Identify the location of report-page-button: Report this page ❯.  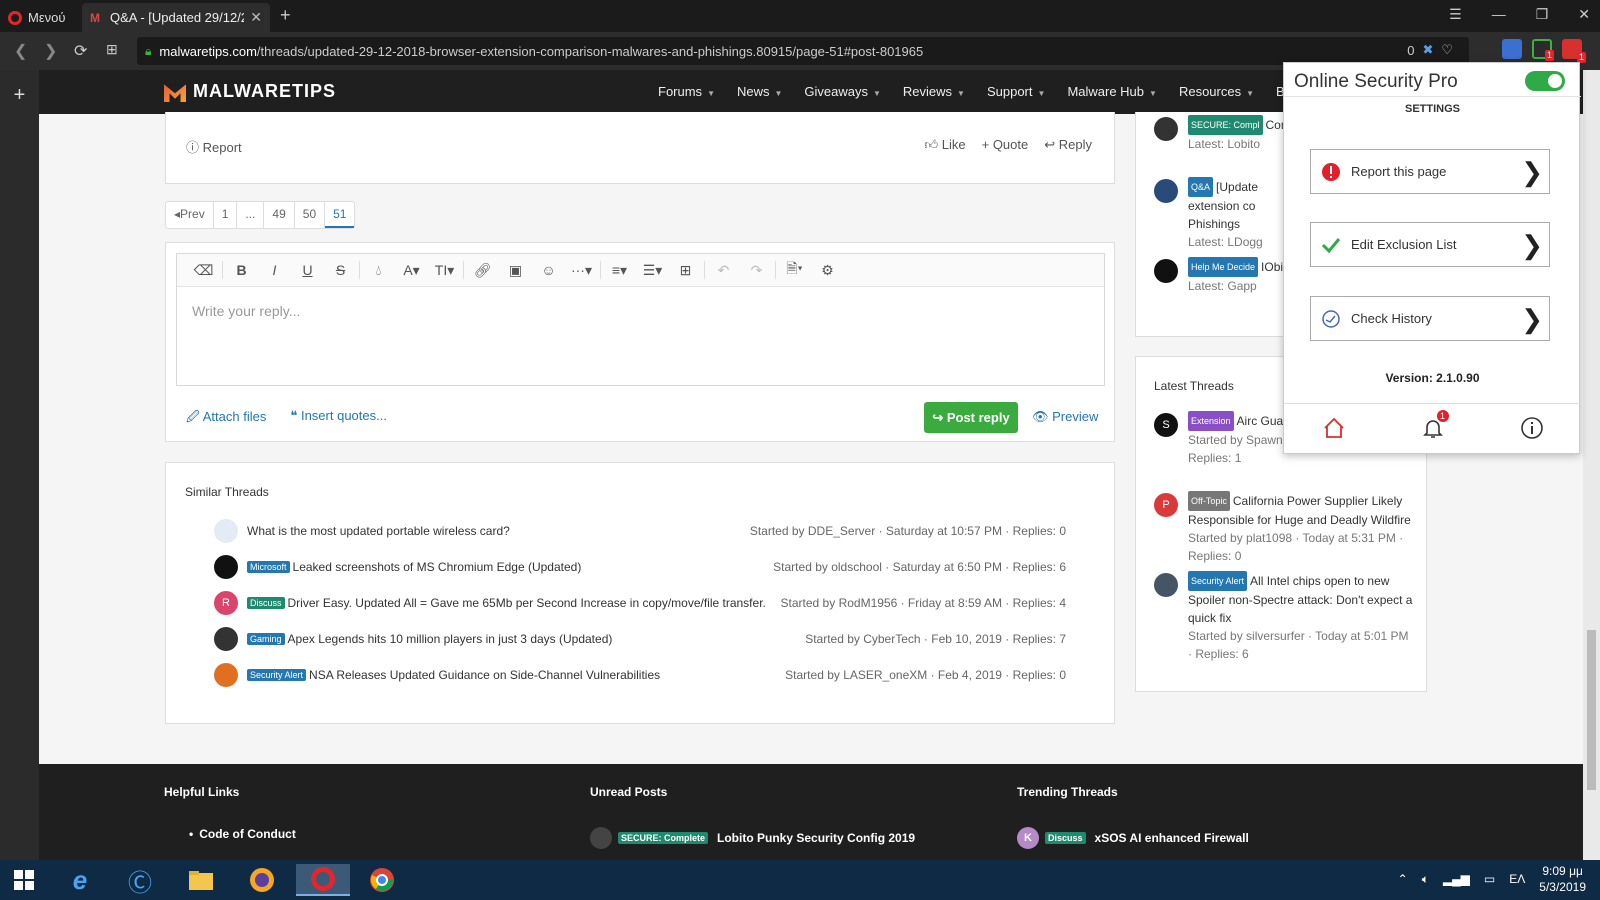
(1430, 171).